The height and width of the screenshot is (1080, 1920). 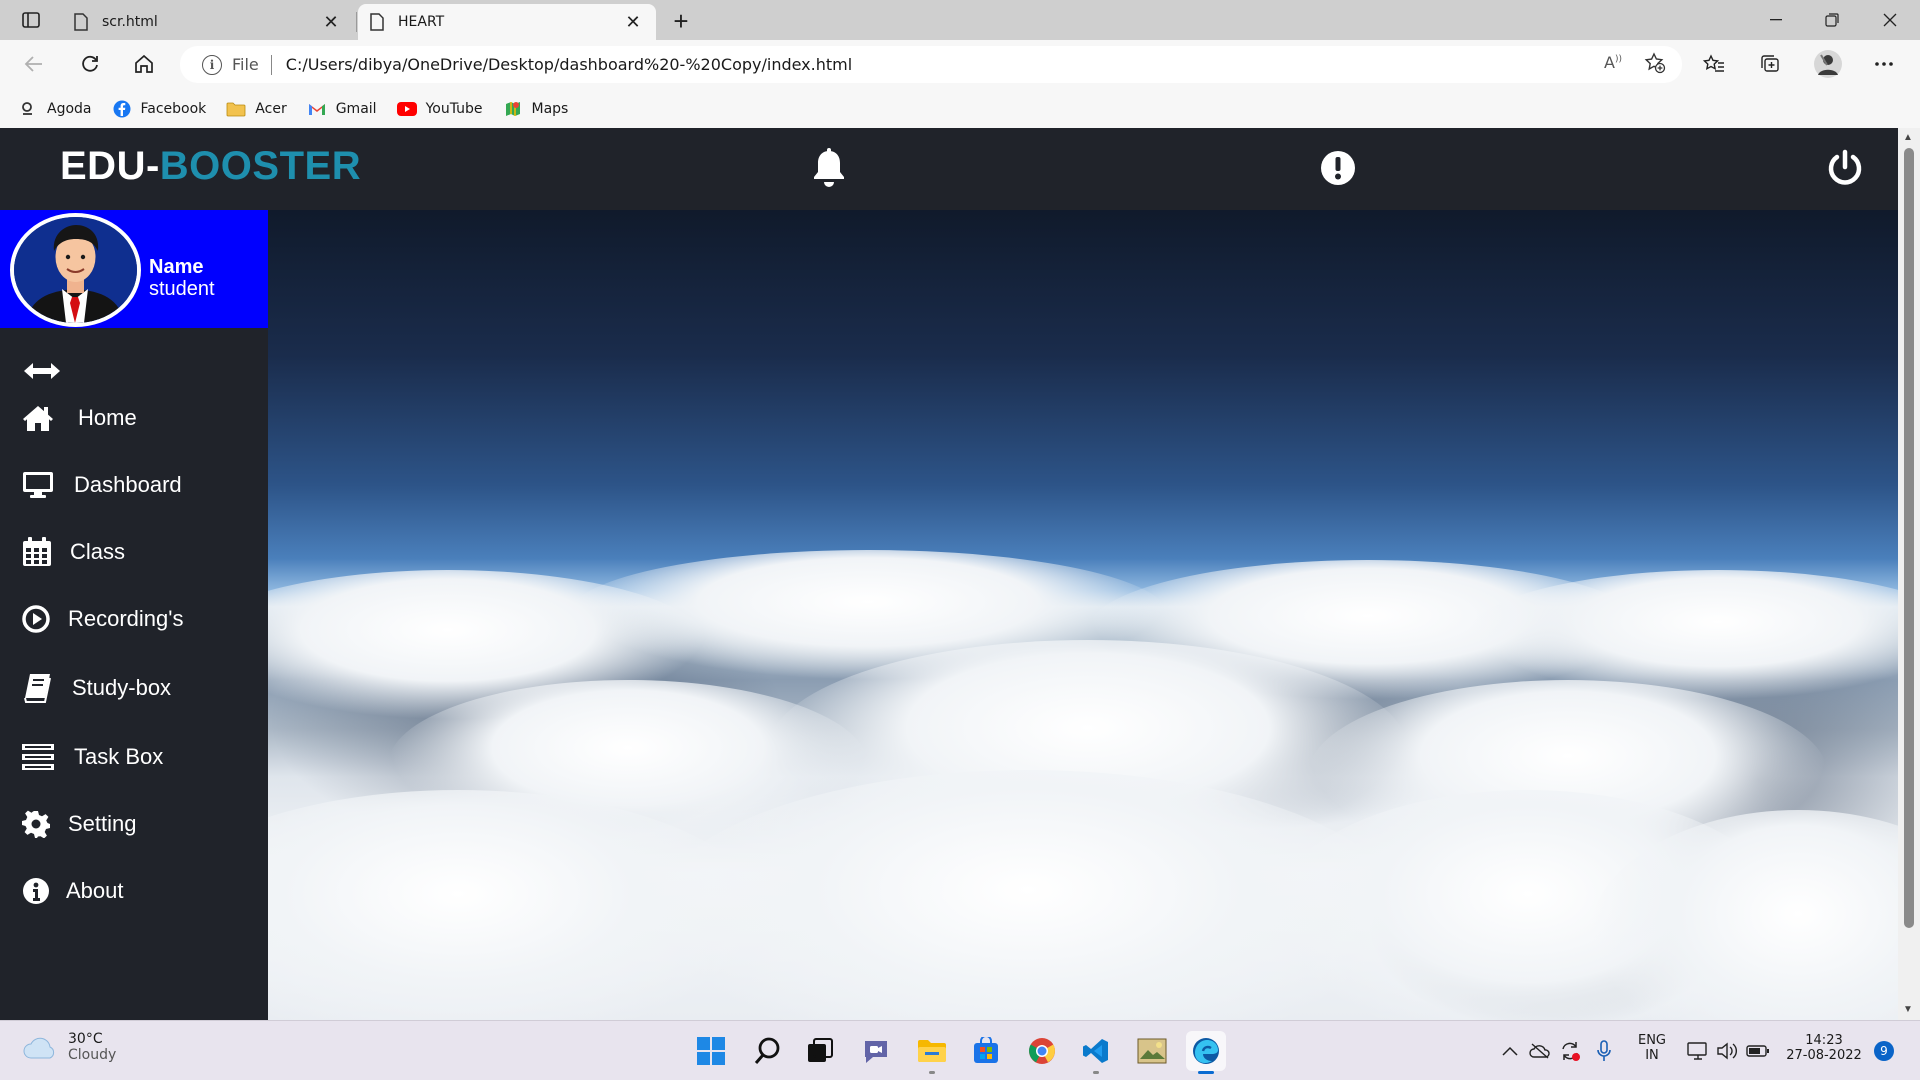 What do you see at coordinates (75, 270) in the screenshot?
I see `avatar` at bounding box center [75, 270].